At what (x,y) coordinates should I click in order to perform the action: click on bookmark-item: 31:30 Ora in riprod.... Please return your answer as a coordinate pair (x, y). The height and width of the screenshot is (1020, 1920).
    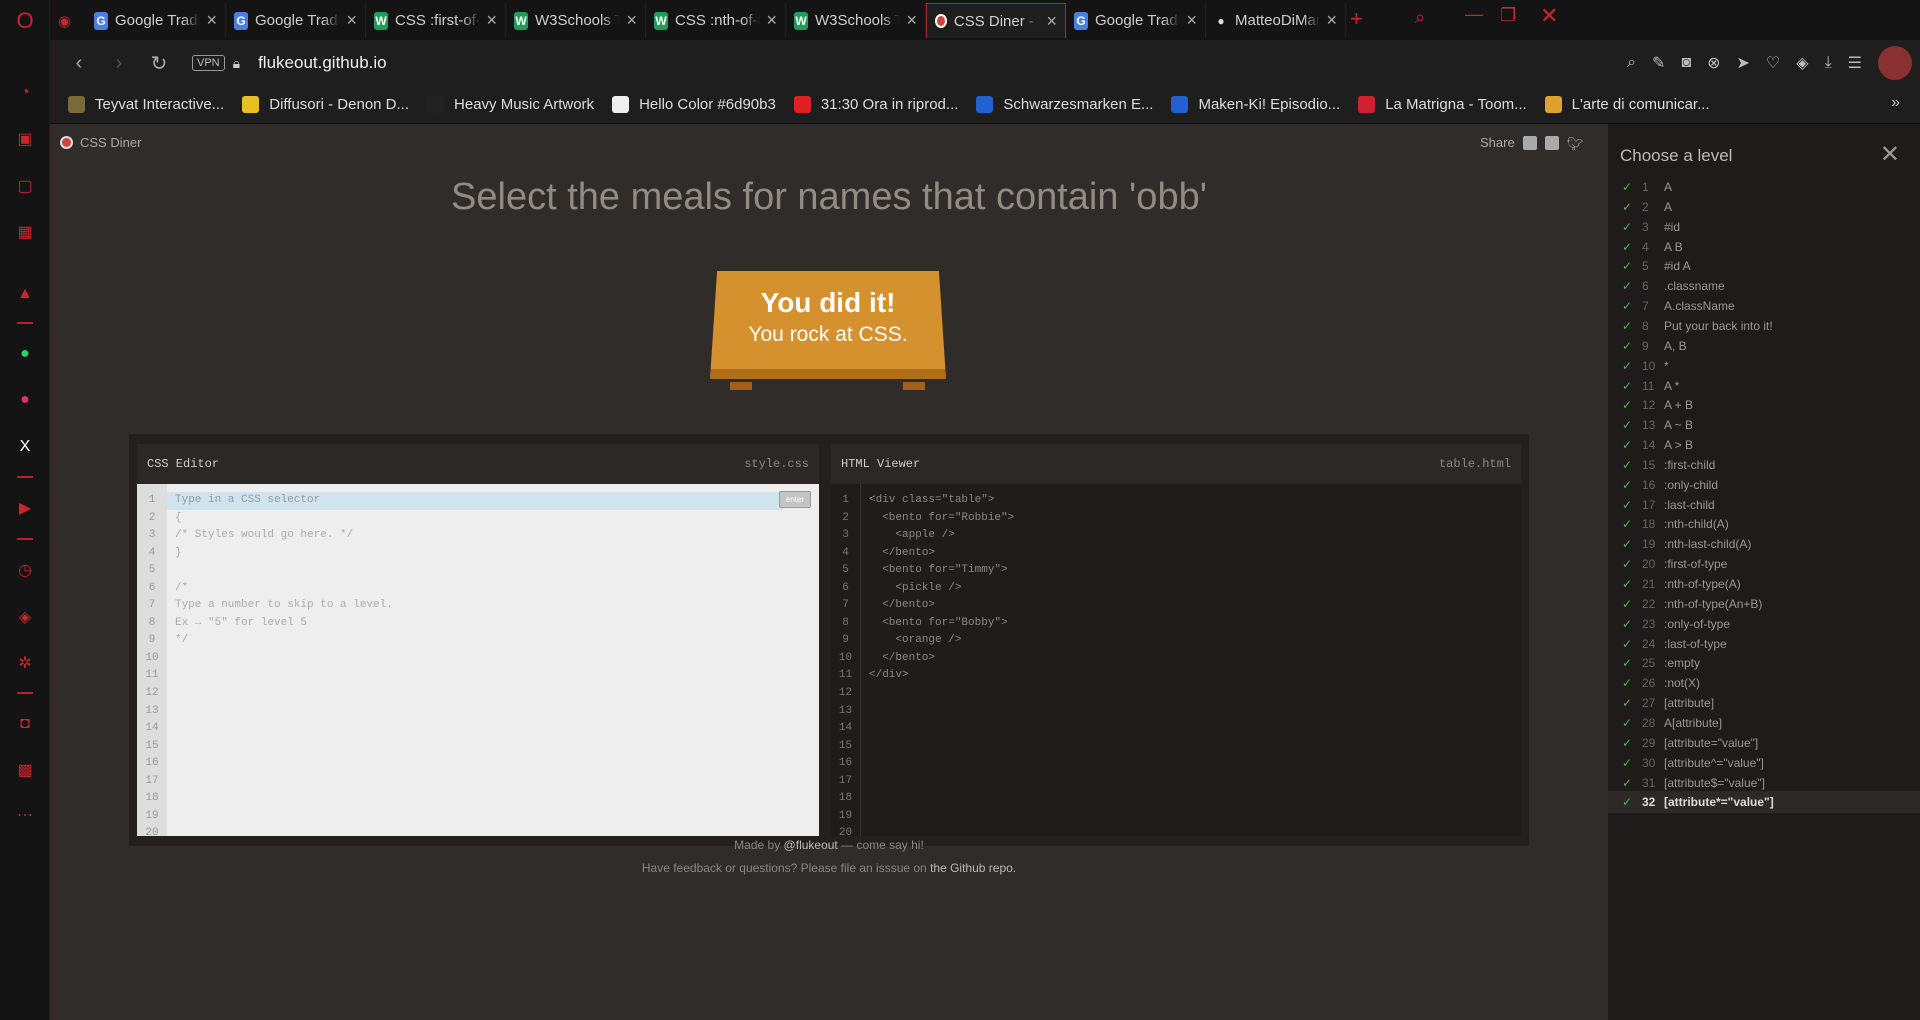
    Looking at the image, I should click on (875, 104).